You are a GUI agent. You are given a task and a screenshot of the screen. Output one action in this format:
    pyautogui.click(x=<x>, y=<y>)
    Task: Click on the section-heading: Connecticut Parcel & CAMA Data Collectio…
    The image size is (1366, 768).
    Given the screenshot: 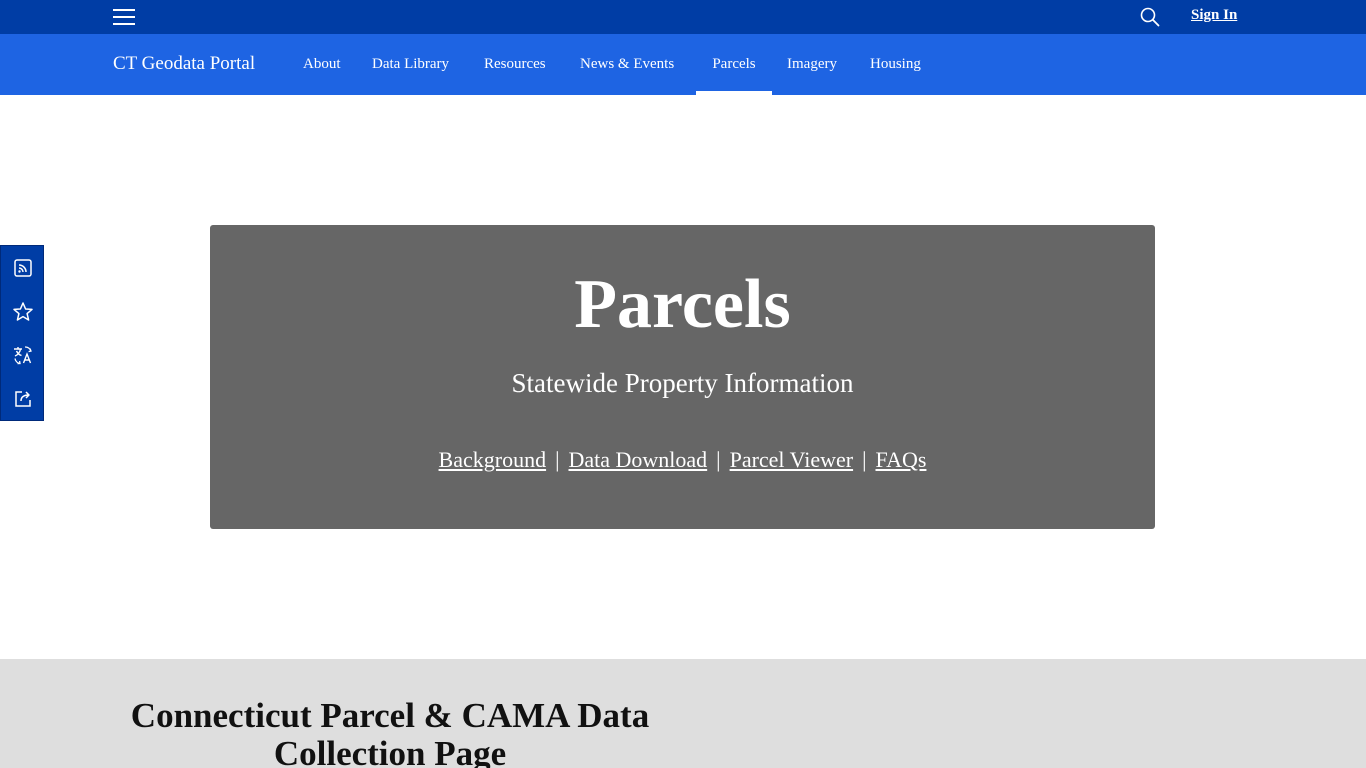 What is the action you would take?
    pyautogui.click(x=390, y=732)
    